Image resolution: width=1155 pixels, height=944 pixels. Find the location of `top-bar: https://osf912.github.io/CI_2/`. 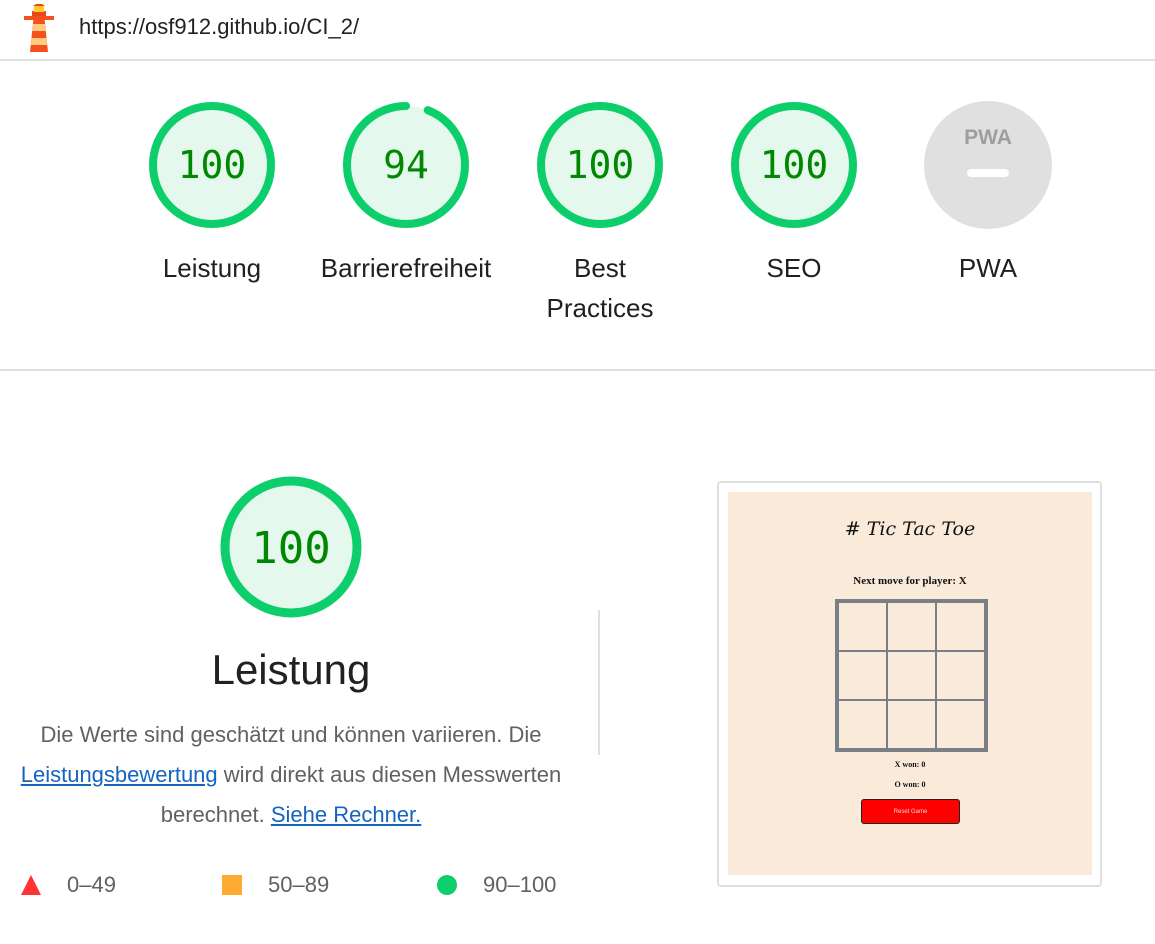

top-bar: https://osf912.github.io/CI_2/ is located at coordinates (577, 30).